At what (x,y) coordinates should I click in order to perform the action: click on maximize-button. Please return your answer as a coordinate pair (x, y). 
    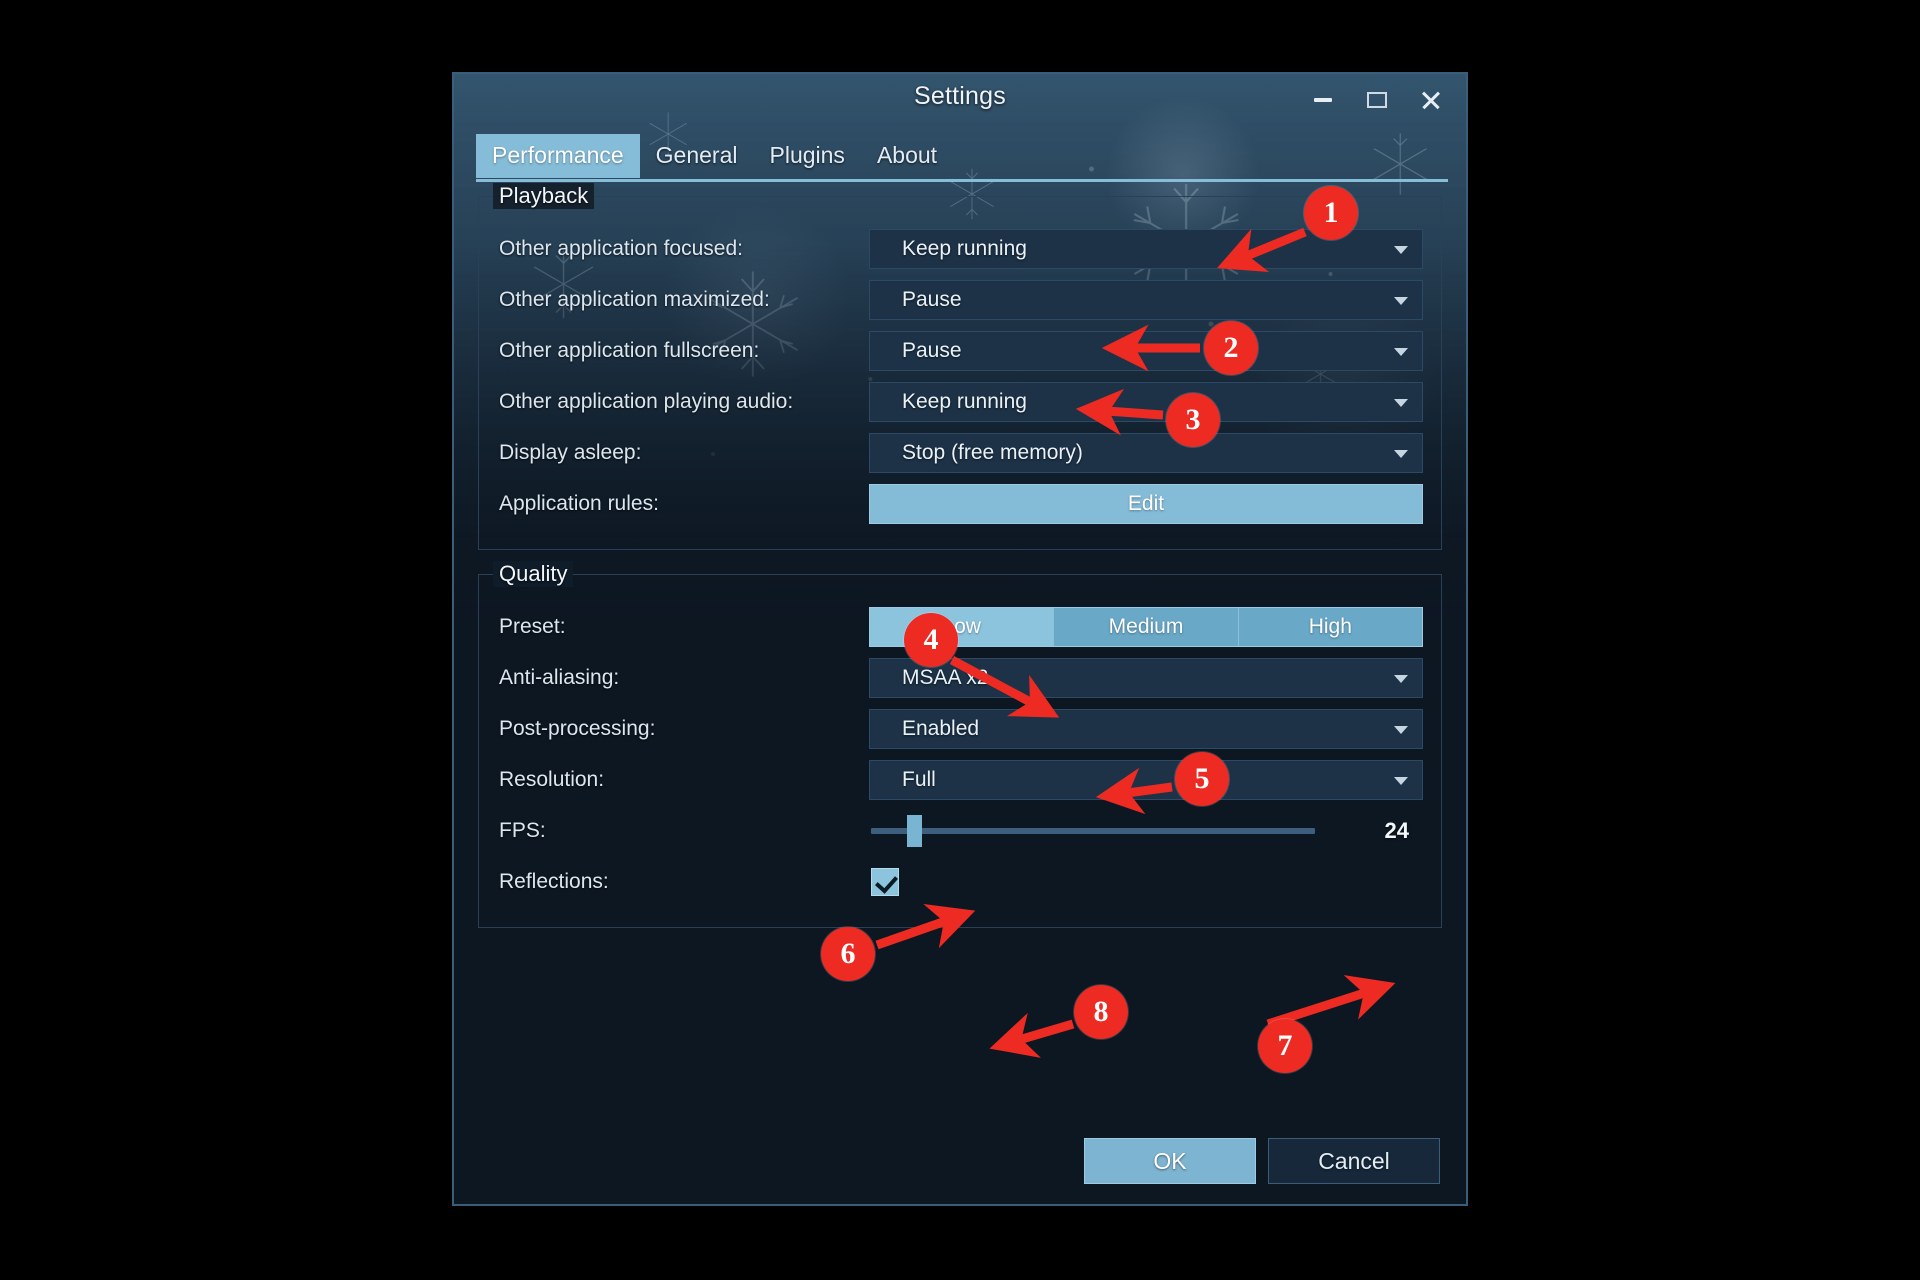
    Looking at the image, I should click on (1377, 100).